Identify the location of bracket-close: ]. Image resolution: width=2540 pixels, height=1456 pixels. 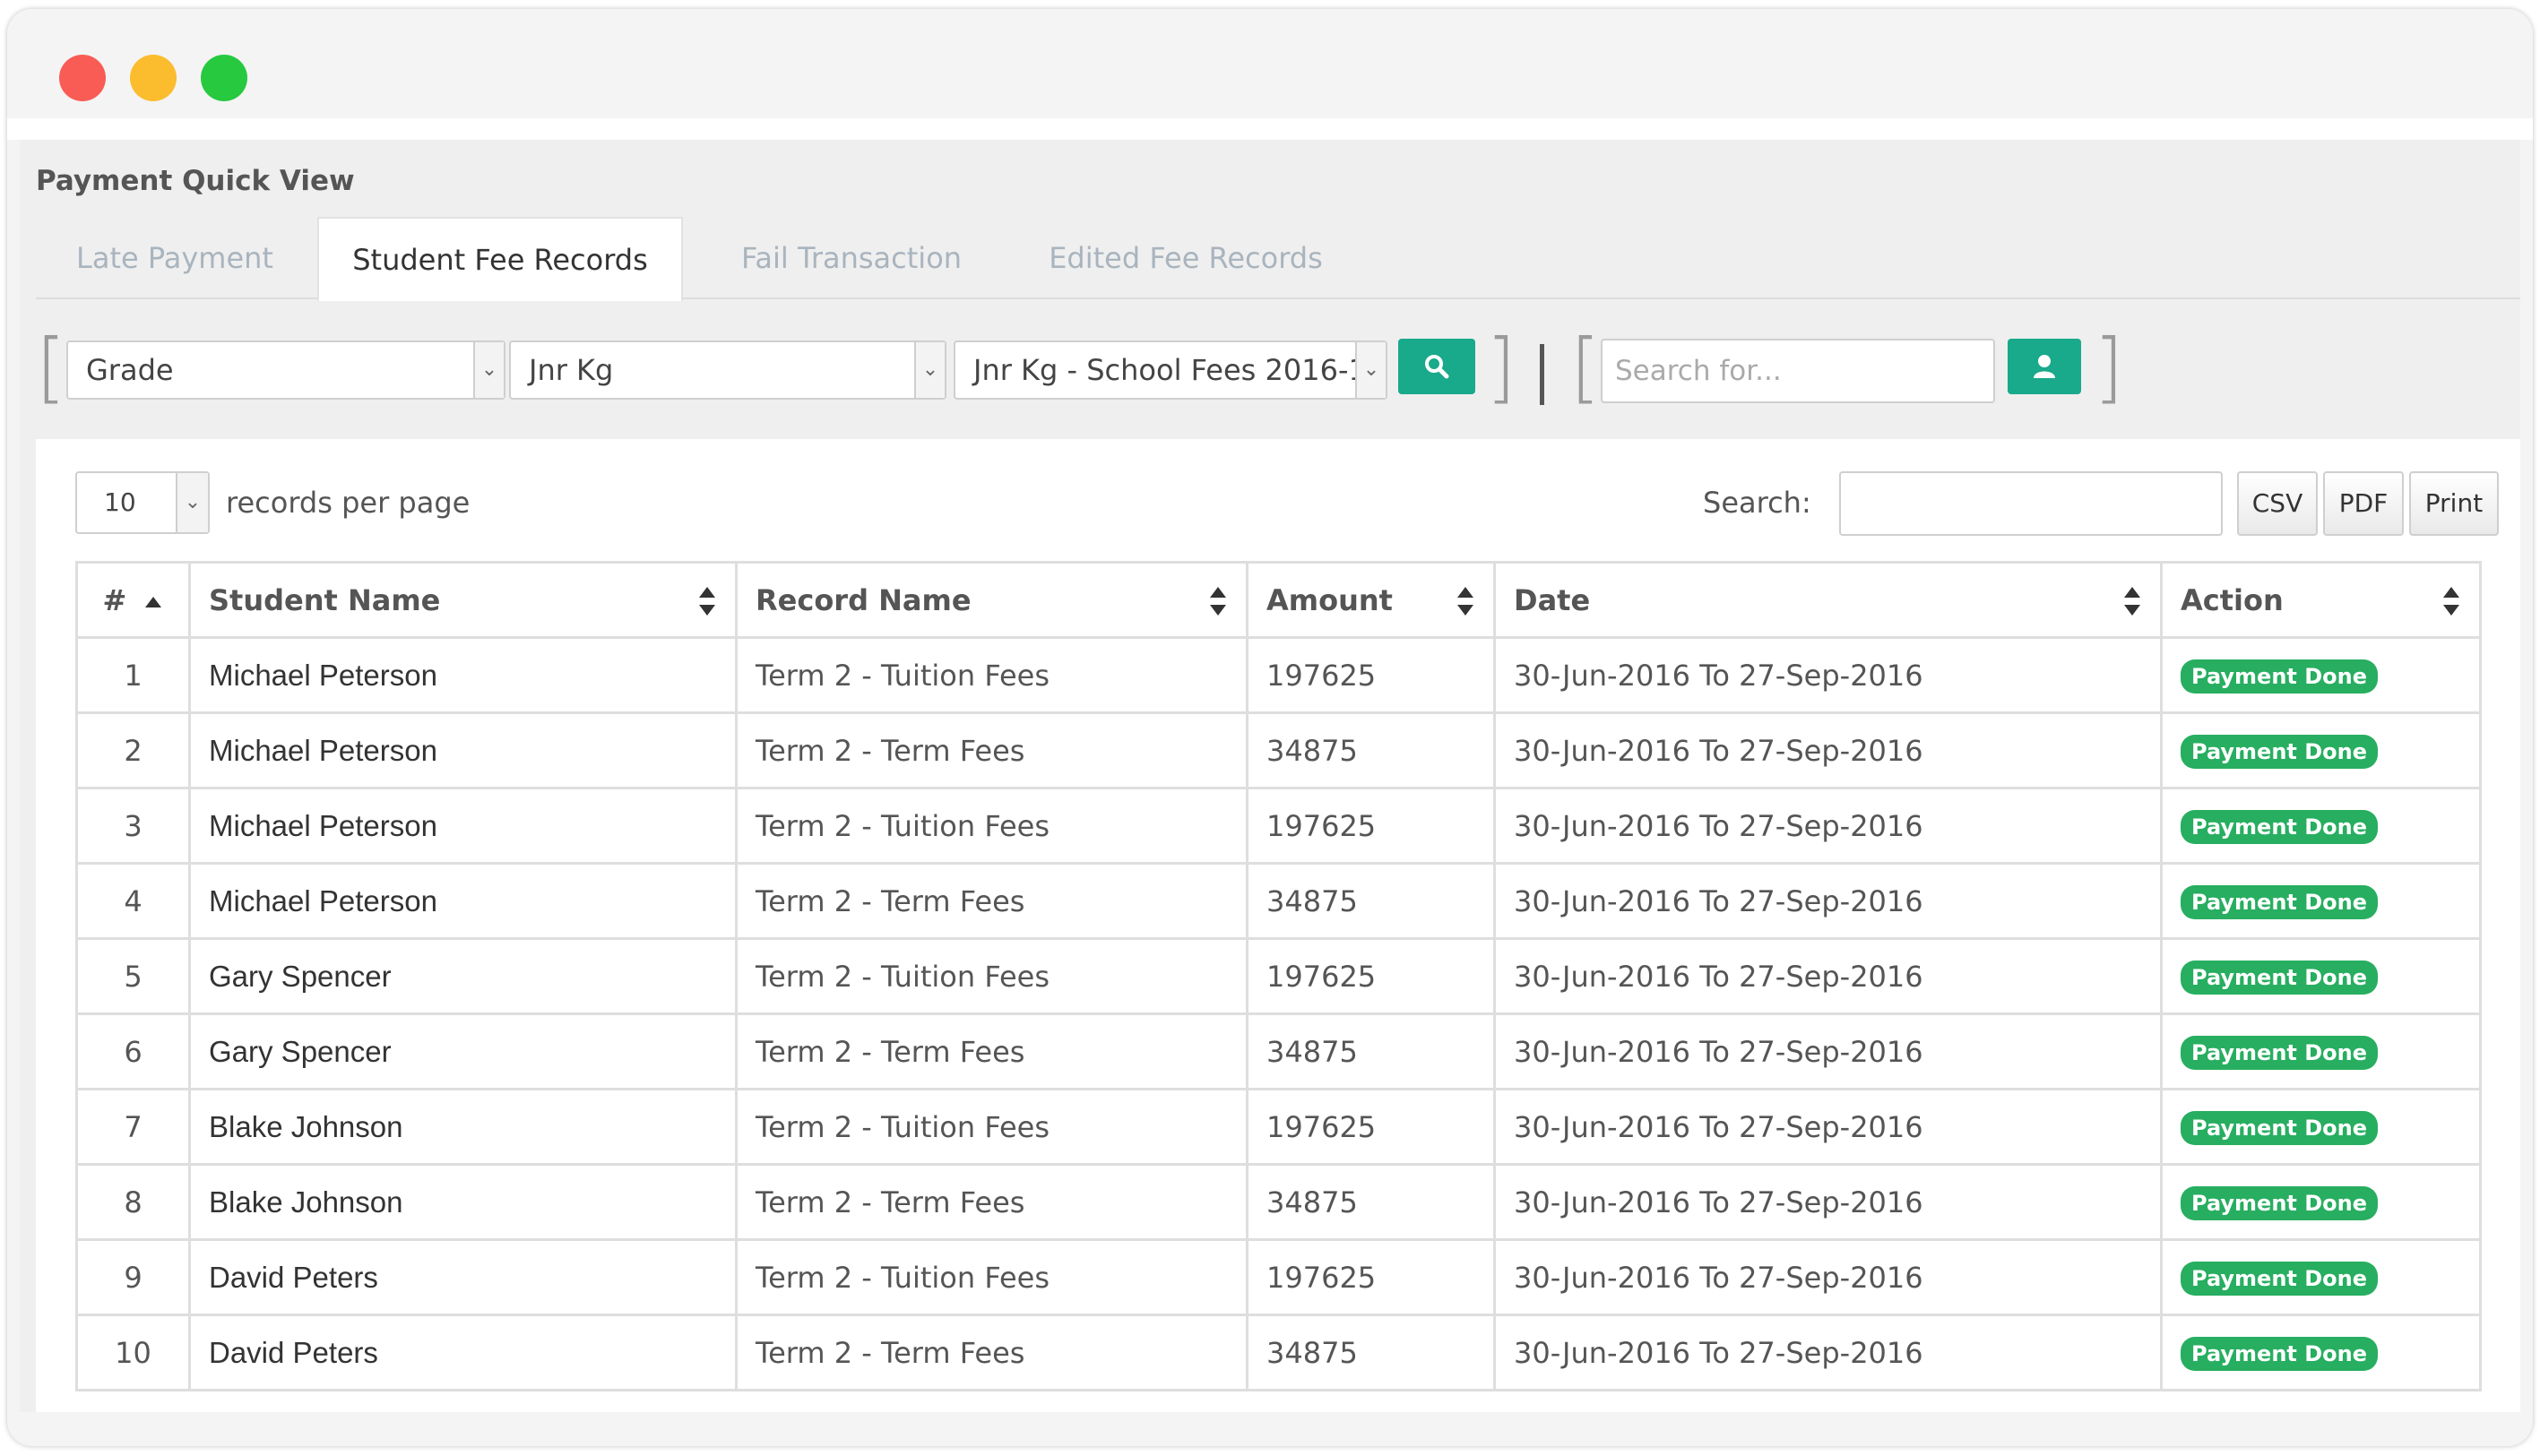
(2109, 367).